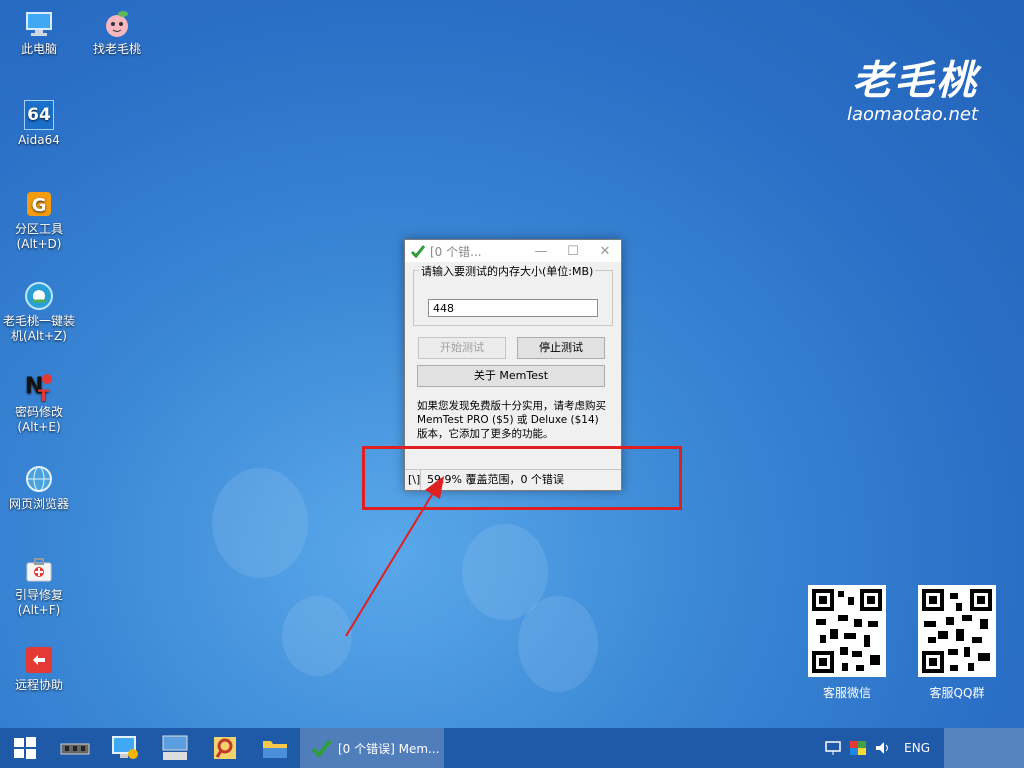 The width and height of the screenshot is (1024, 768). What do you see at coordinates (984, 748) in the screenshot?
I see `show-desktop-button` at bounding box center [984, 748].